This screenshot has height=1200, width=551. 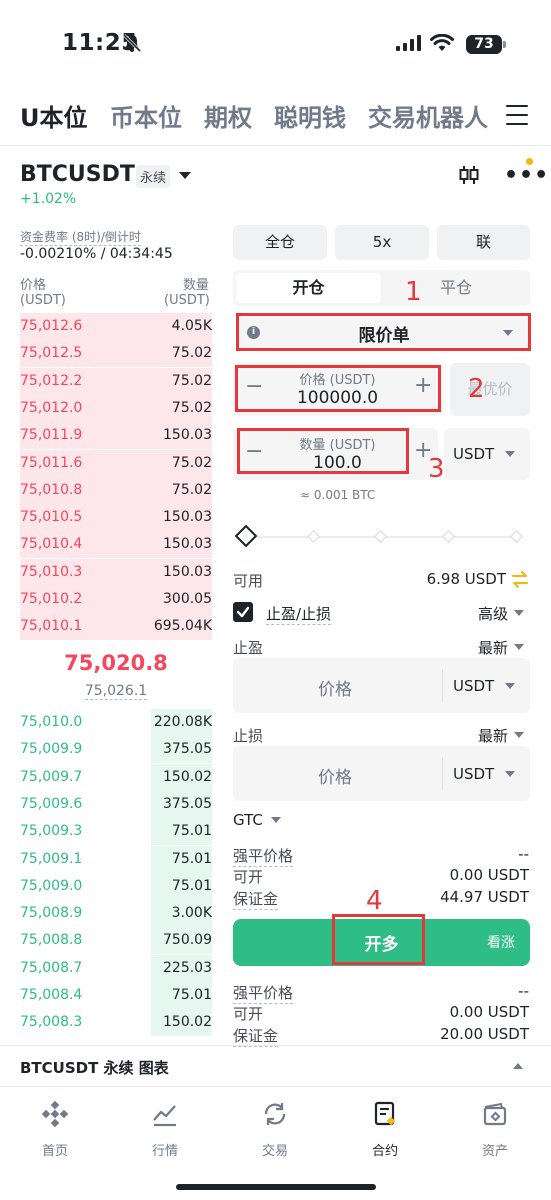 I want to click on annotation-number: 4, so click(x=374, y=901).